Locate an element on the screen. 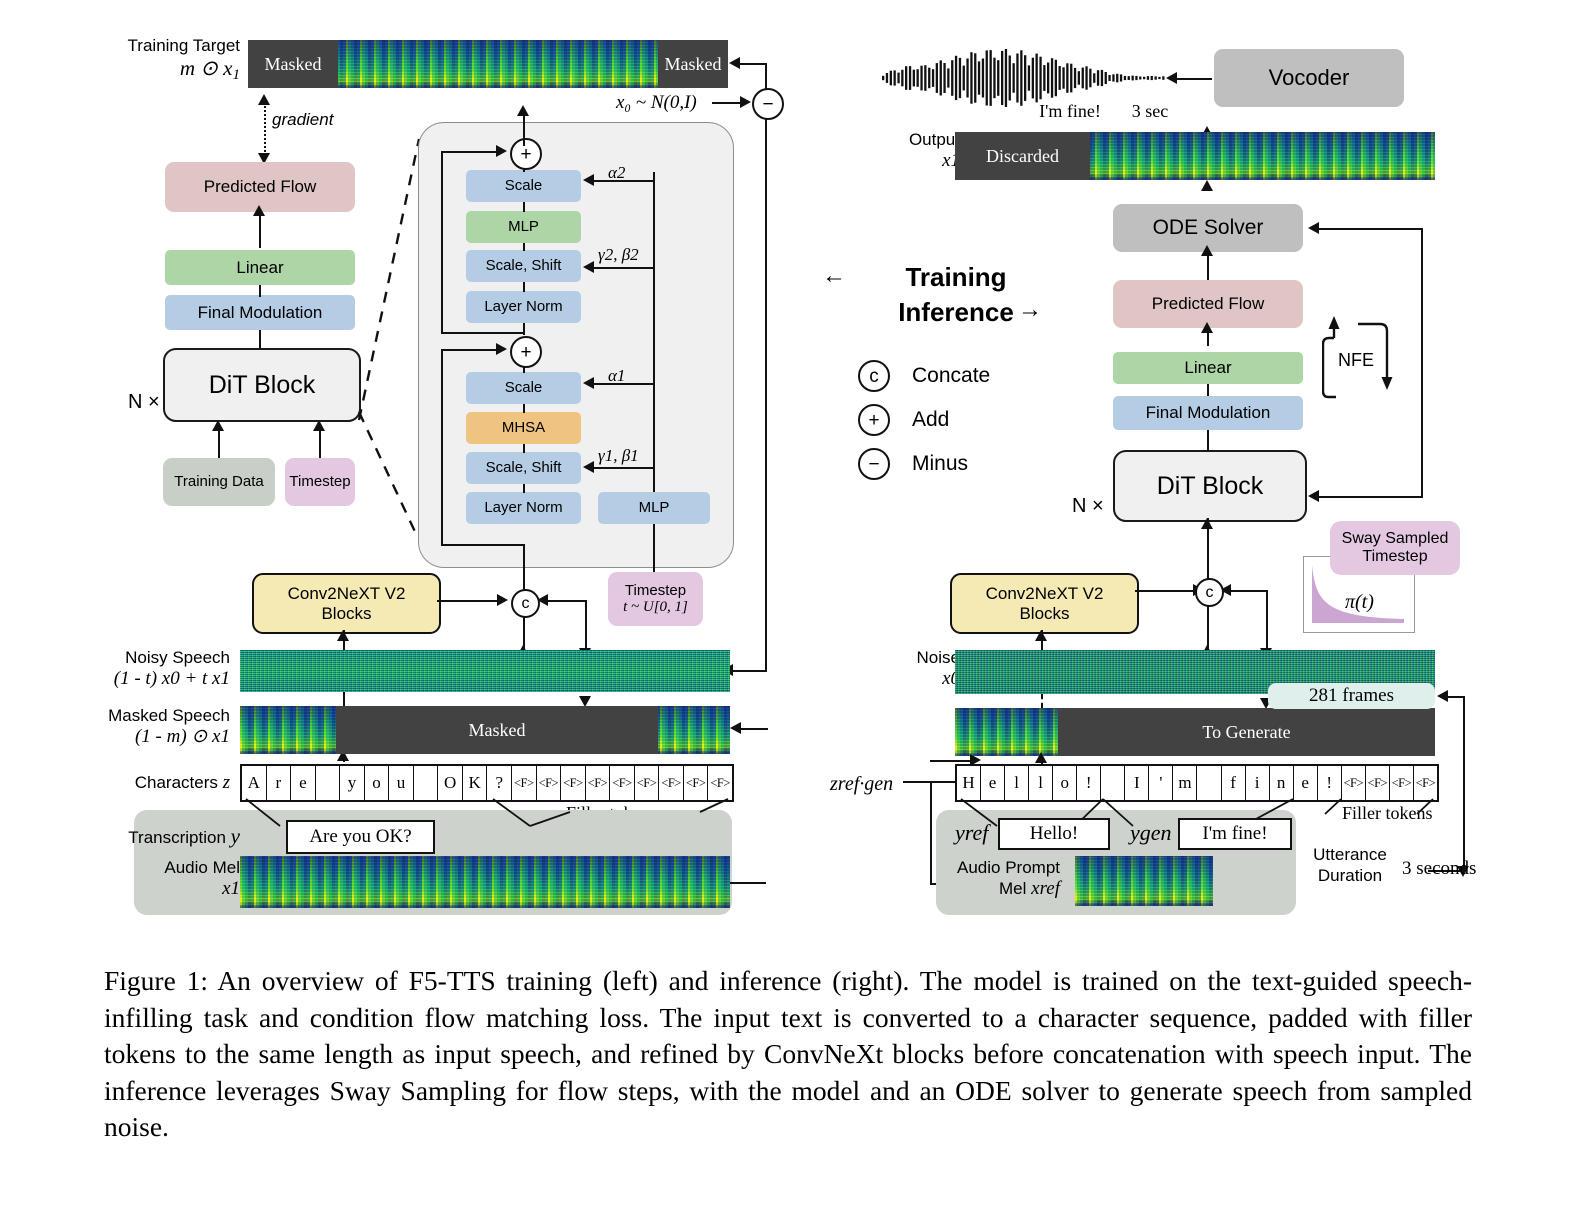 Image resolution: width=1584 pixels, height=1206 pixels. nfe-feedback-arrow-bot is located at coordinates (1313, 496).